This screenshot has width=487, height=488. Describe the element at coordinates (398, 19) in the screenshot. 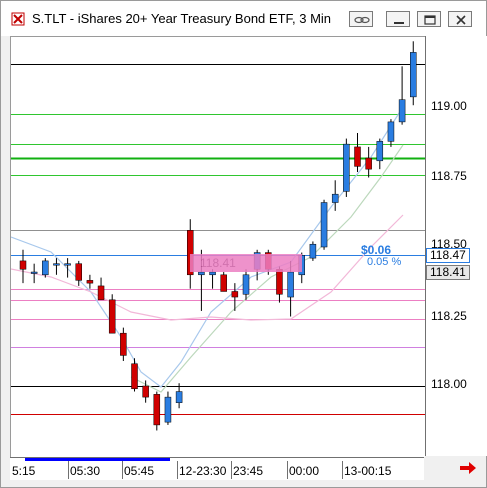

I see `minimize-button` at that location.